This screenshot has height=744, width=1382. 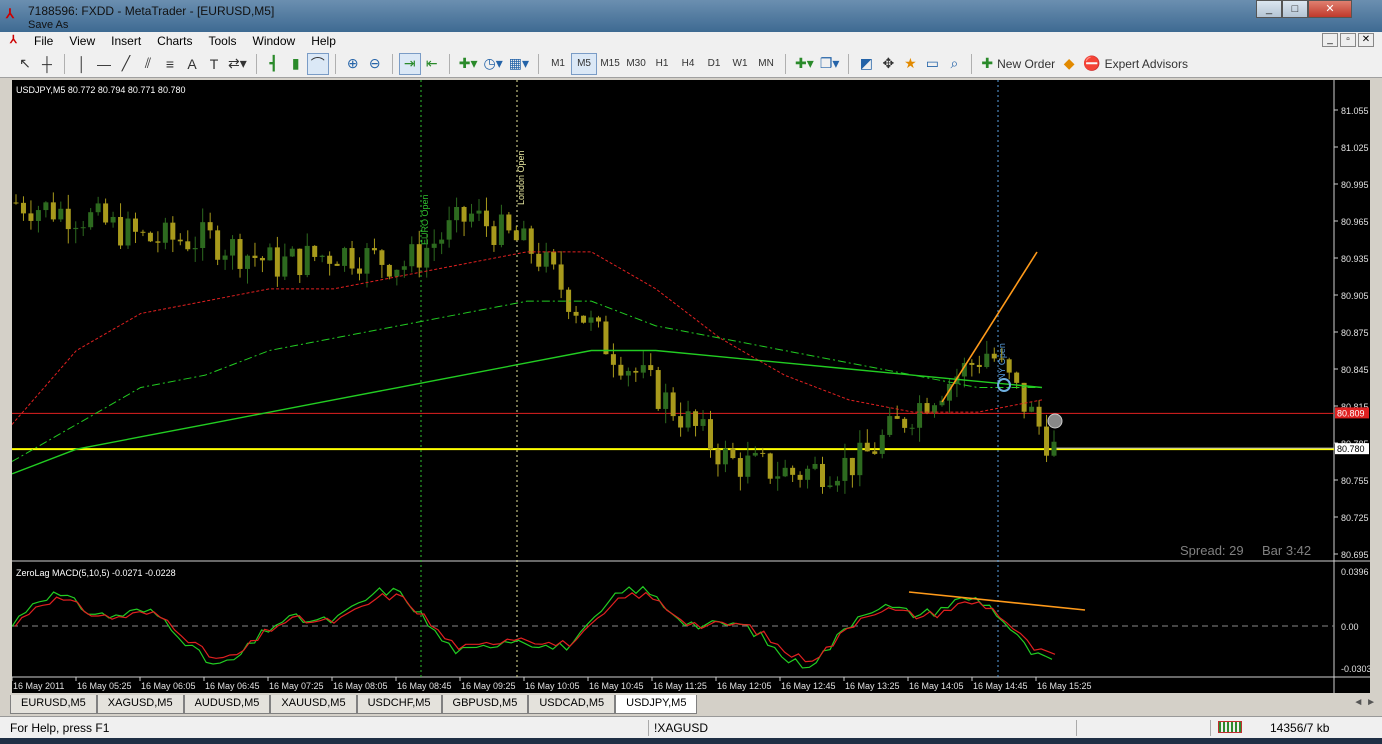 What do you see at coordinates (804, 64) in the screenshot?
I see `new-chart-icon: ✚▾` at bounding box center [804, 64].